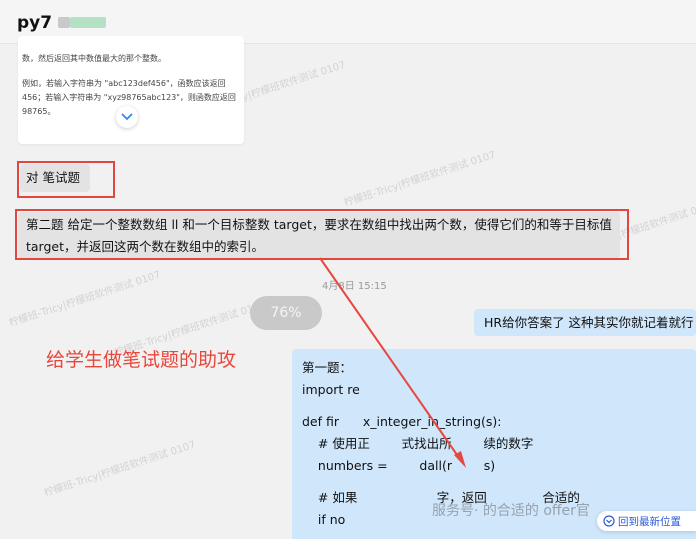  Describe the element at coordinates (327, 367) in the screenshot. I see `code-line: 第一题：` at that location.